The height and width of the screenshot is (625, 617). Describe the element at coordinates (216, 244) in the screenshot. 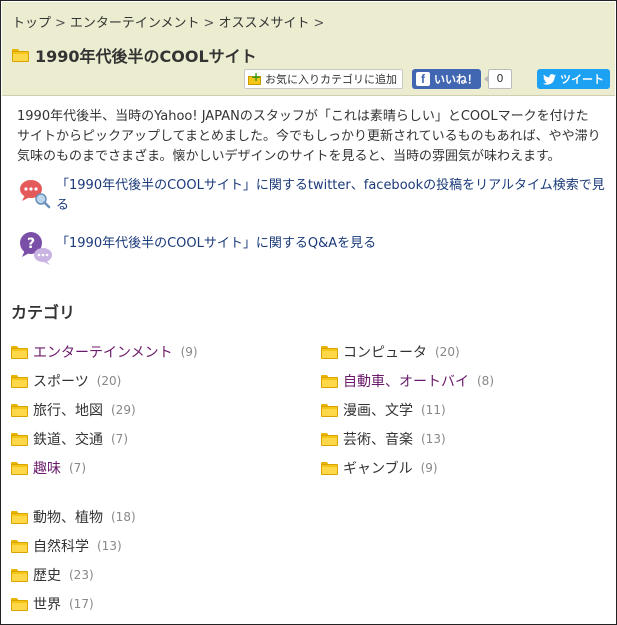

I see `qa-link: 「1990年代後半のCOOLサイト」に関するQ&Aを見る` at that location.